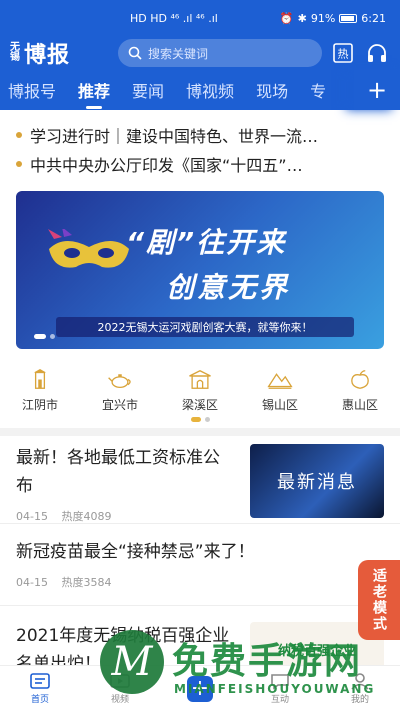 The image size is (400, 711). I want to click on hot-list-button: 热, so click(343, 53).